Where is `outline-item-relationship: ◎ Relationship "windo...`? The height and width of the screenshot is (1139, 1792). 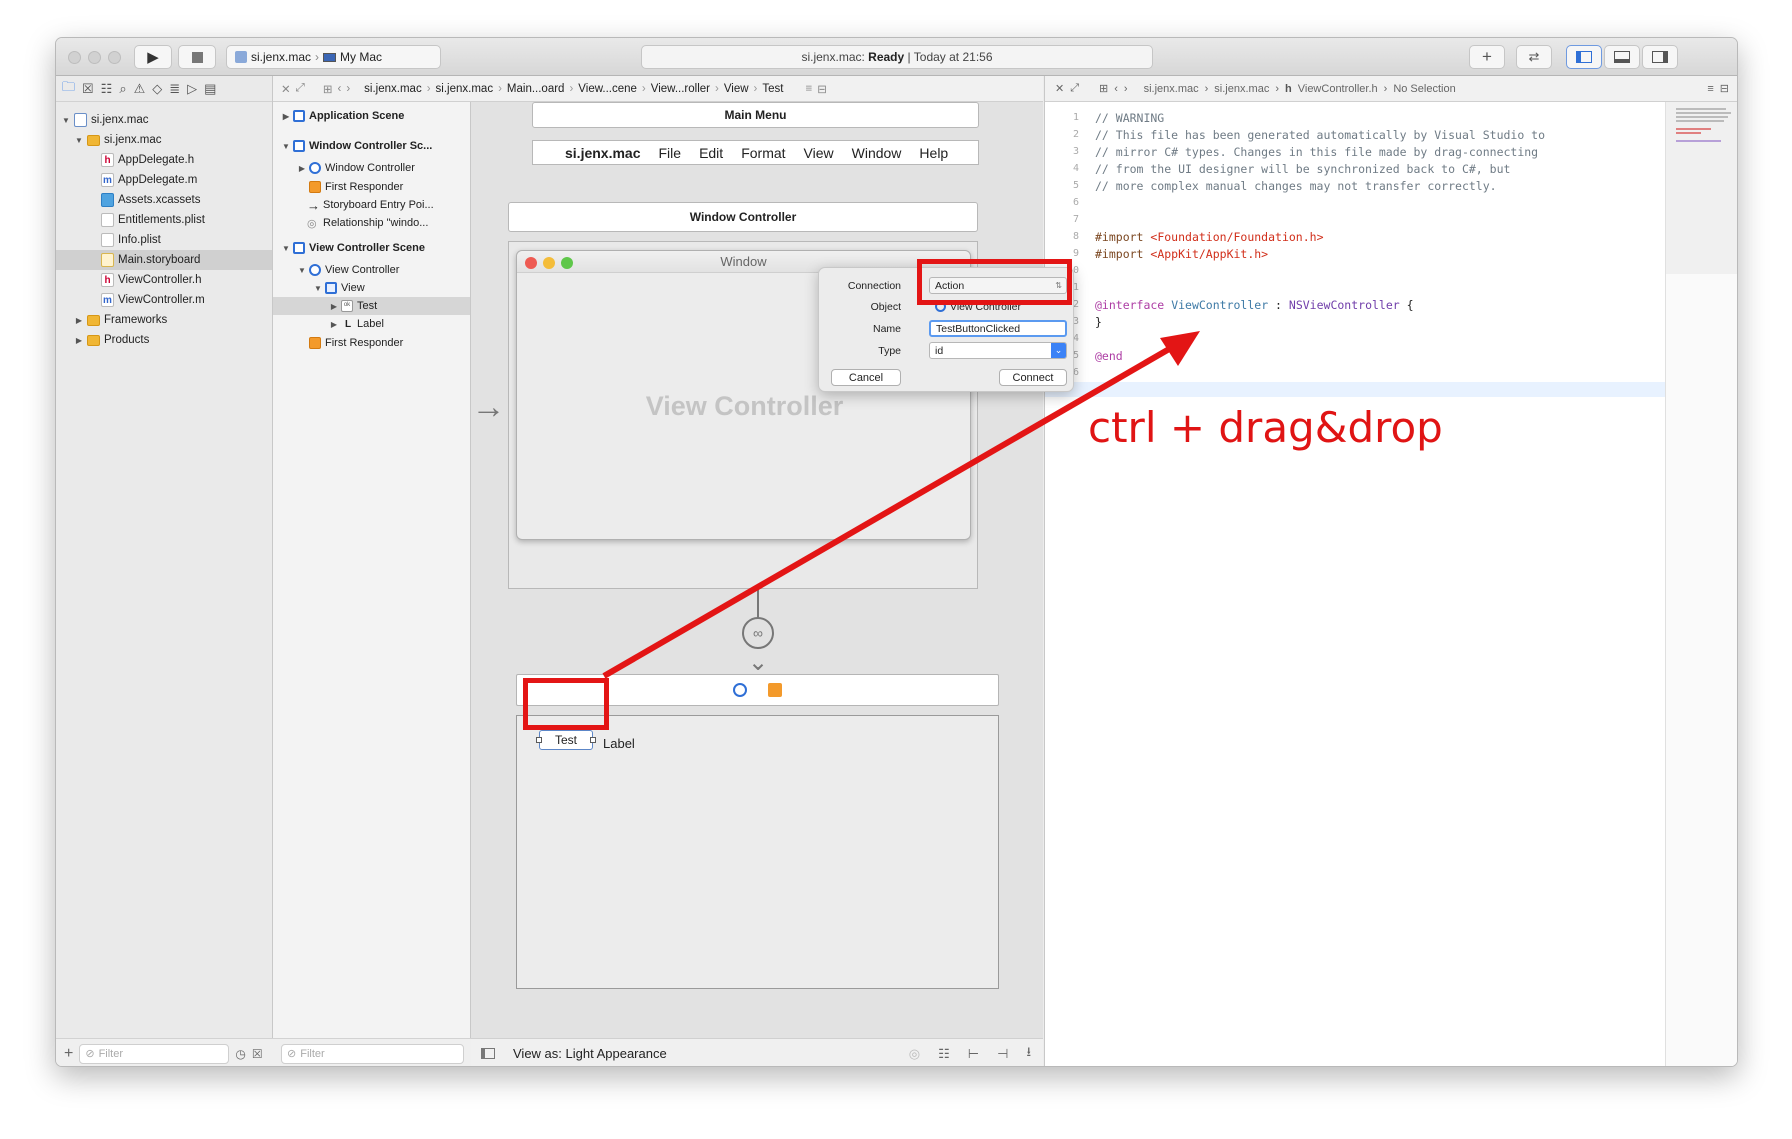 outline-item-relationship: ◎ Relationship "windo... is located at coordinates (371, 223).